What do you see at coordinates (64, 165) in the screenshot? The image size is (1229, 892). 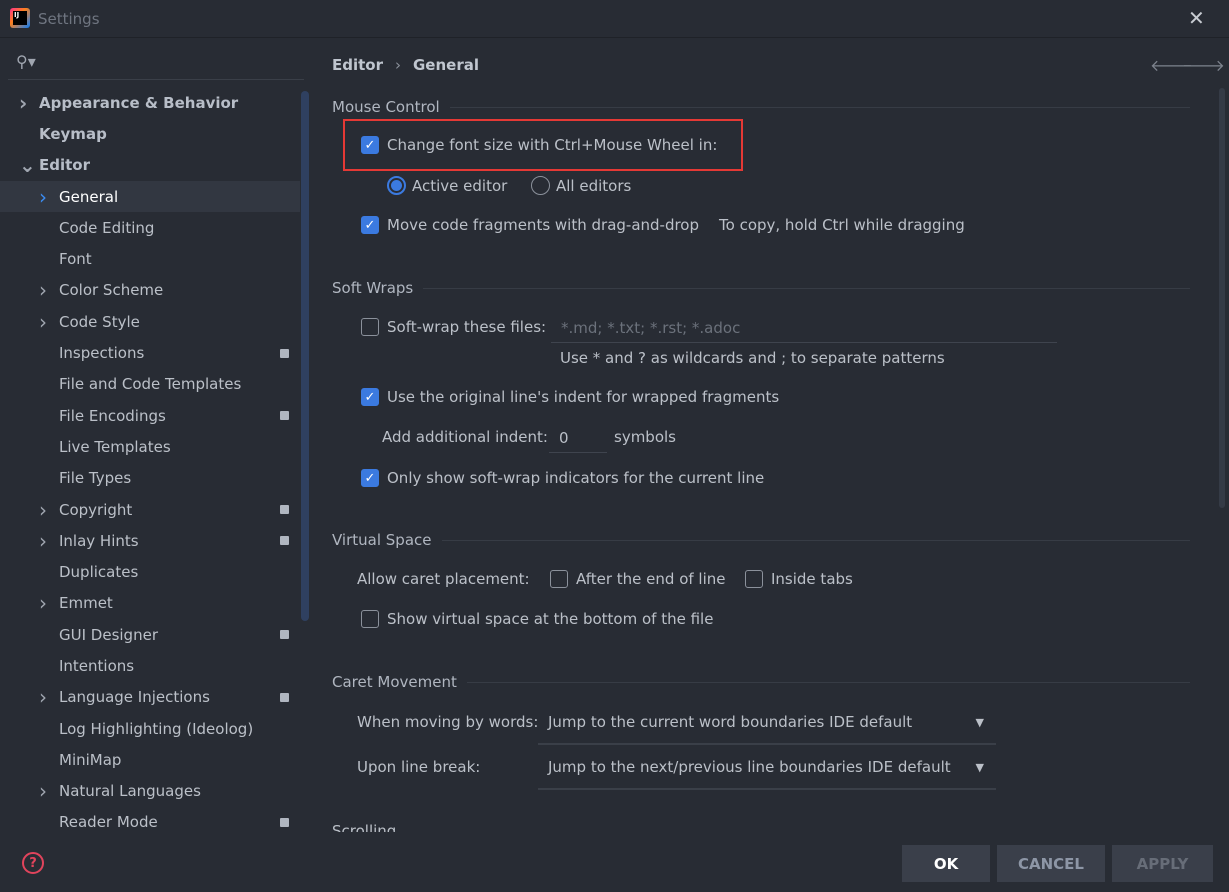 I see `sidebar-item-label: Editor` at bounding box center [64, 165].